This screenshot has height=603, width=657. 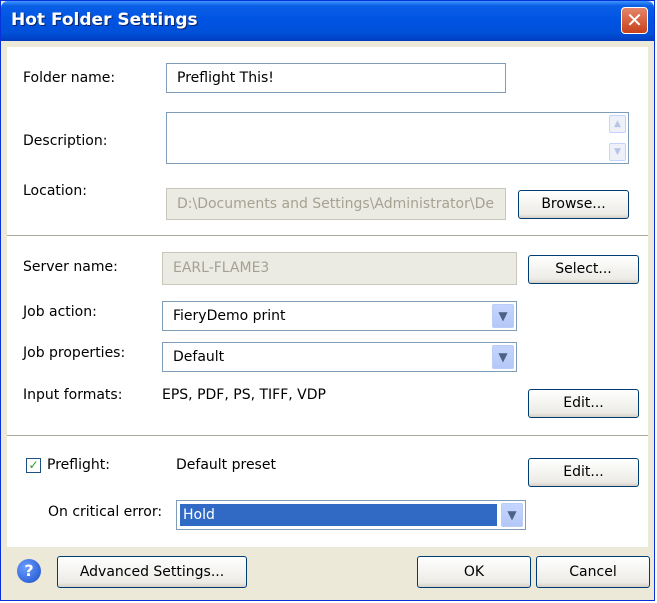 I want to click on server-name-input: EARL-FLAME3, so click(x=339, y=268).